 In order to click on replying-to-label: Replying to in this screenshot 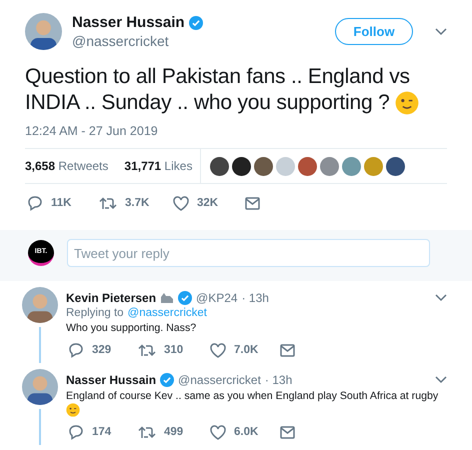, I will do `click(95, 313)`.